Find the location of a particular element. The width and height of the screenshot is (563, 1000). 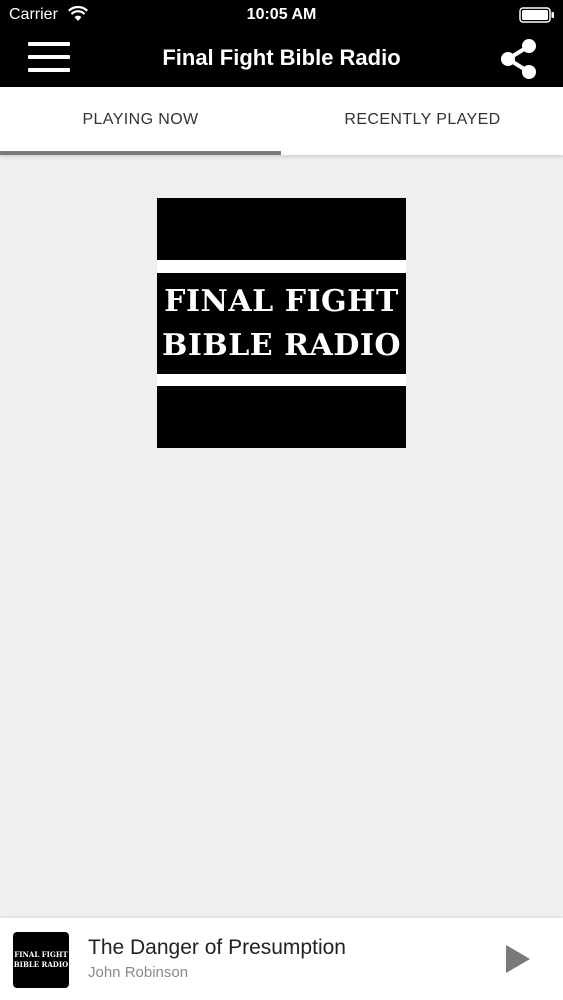

artwork-logo-line-1: FINAL FIGHT is located at coordinates (281, 301).